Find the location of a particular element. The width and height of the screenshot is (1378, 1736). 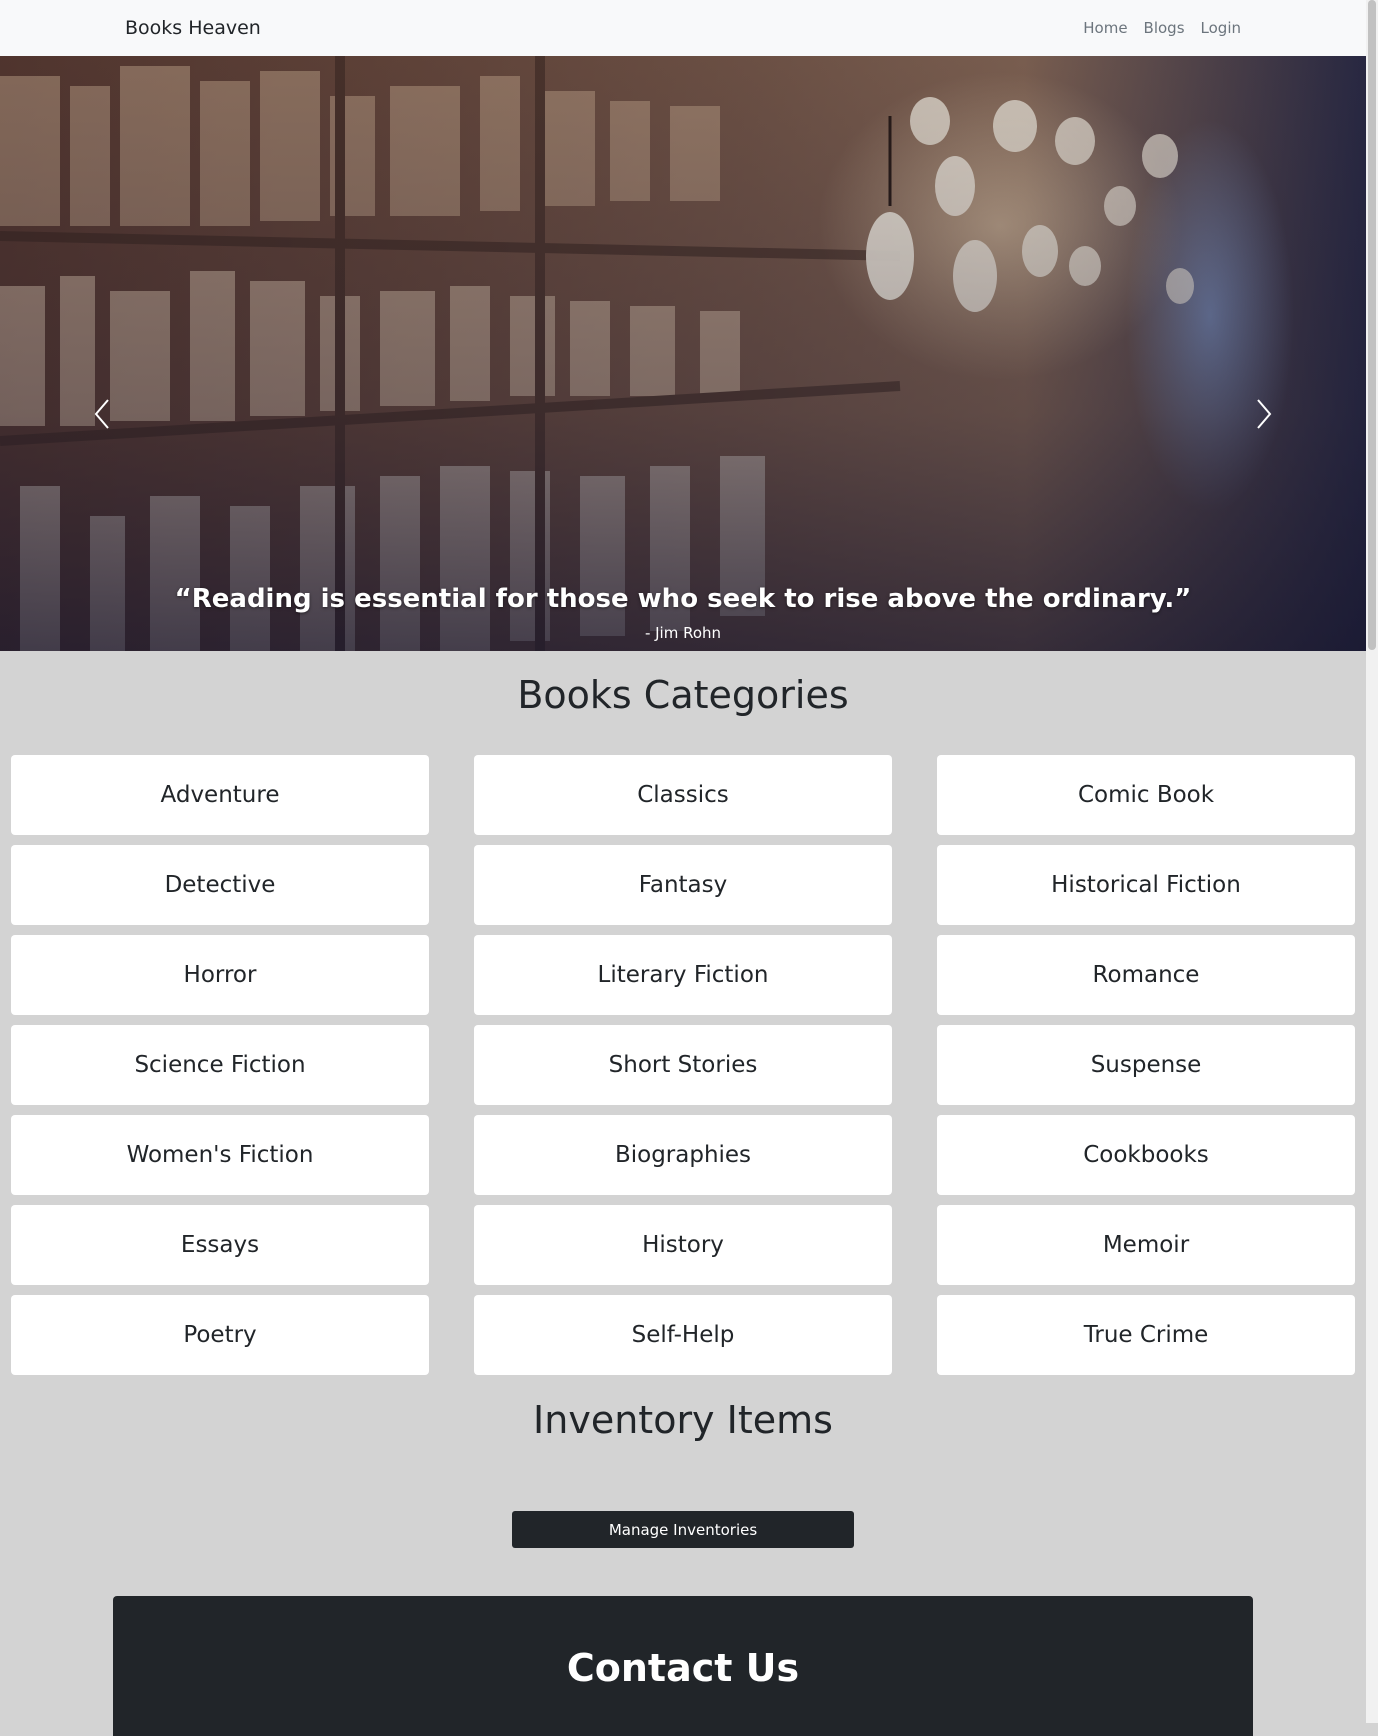

scrollbar-thumb is located at coordinates (1372, 325).